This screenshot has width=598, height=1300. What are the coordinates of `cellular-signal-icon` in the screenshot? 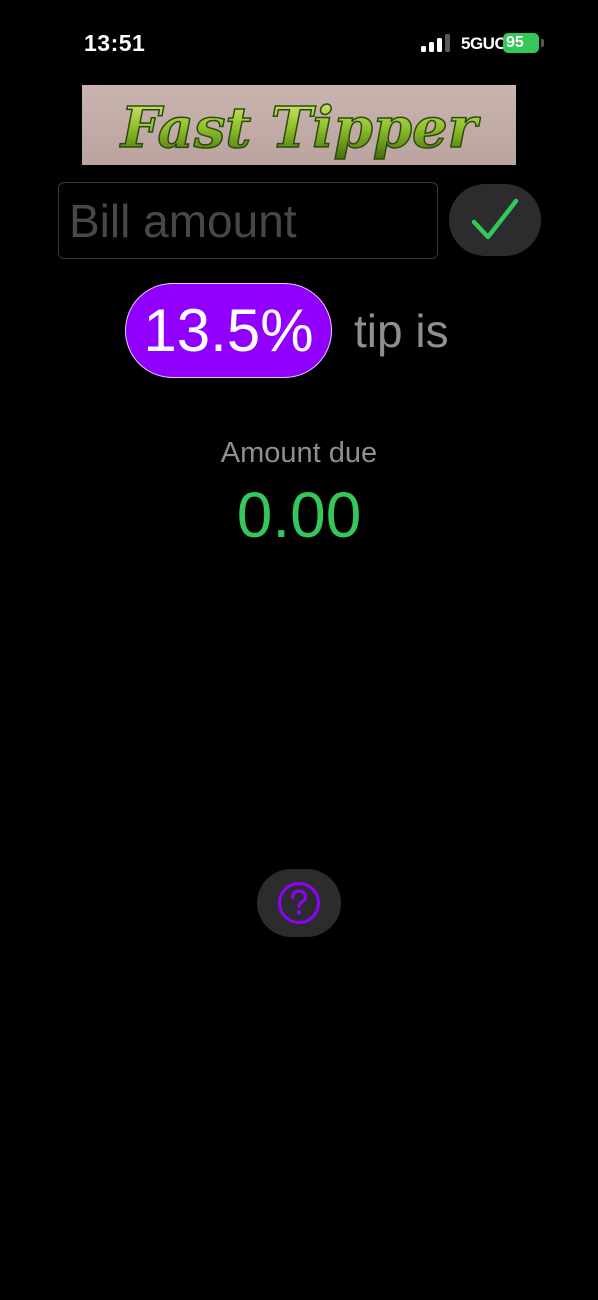 It's located at (437, 43).